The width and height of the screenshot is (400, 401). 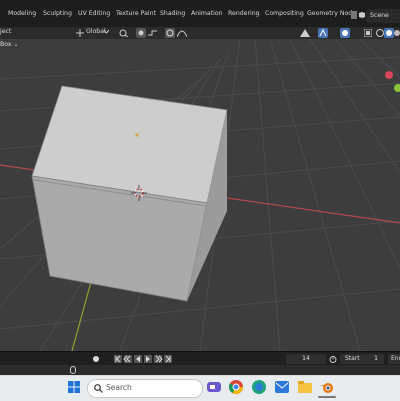 I want to click on scene-browse-icon, so click(x=354, y=15).